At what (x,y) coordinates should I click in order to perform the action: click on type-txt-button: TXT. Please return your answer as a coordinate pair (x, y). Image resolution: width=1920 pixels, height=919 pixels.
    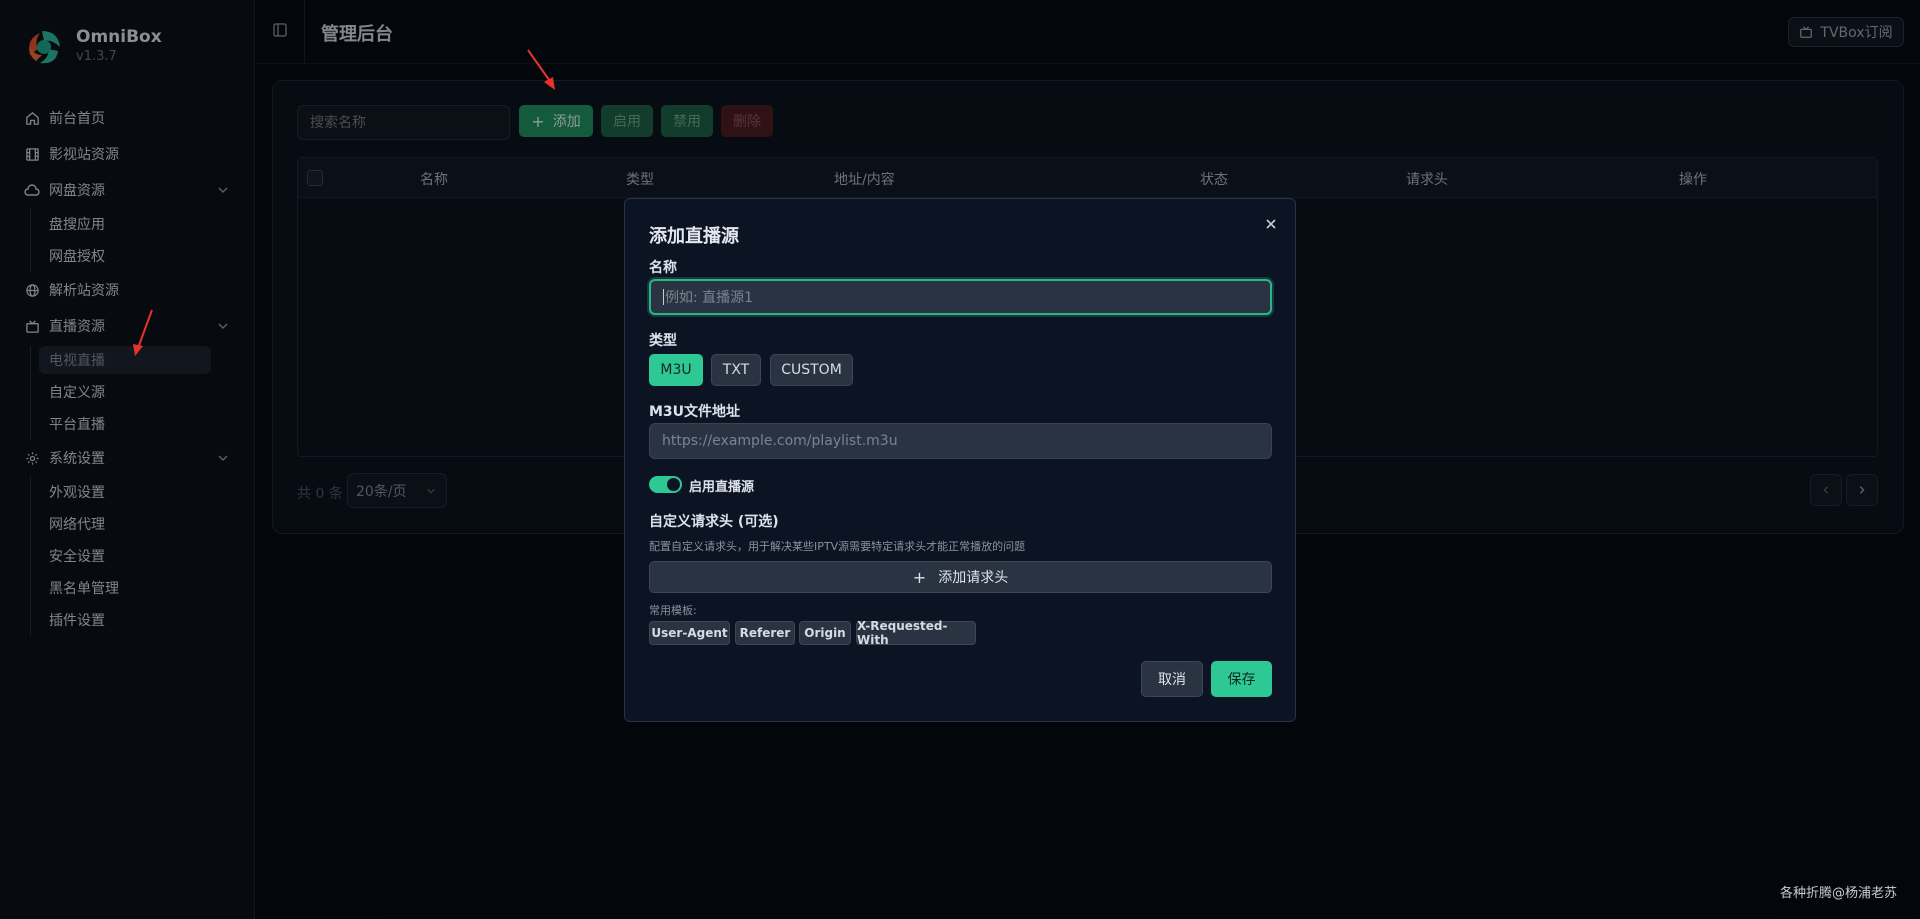
    Looking at the image, I should click on (736, 370).